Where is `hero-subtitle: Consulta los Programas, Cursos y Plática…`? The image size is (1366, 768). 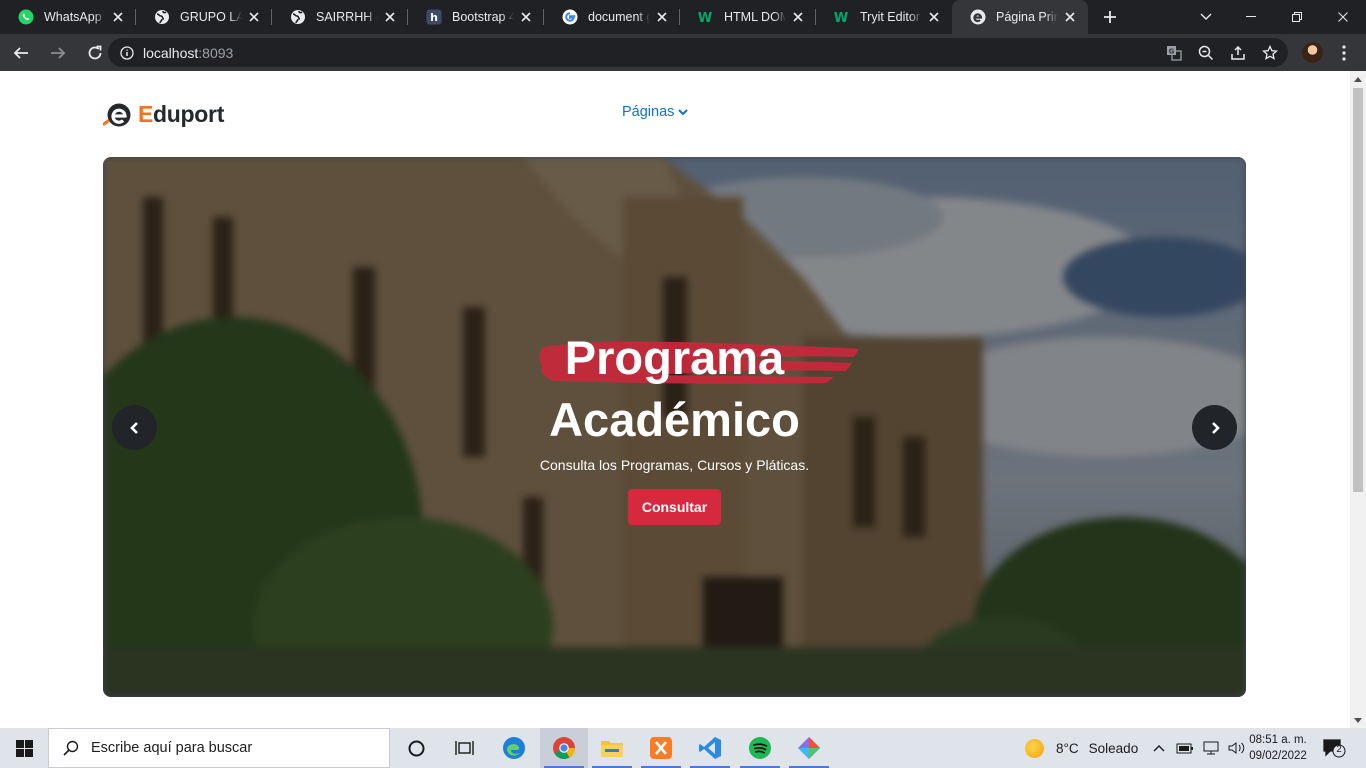
hero-subtitle: Consulta los Programas, Cursos y Plática… is located at coordinates (674, 465).